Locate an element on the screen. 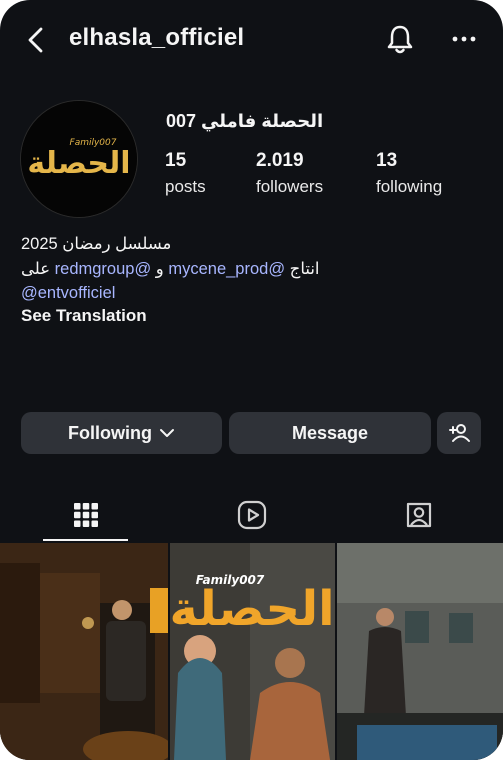  bio-line-3: @entvofficiel is located at coordinates (68, 293).